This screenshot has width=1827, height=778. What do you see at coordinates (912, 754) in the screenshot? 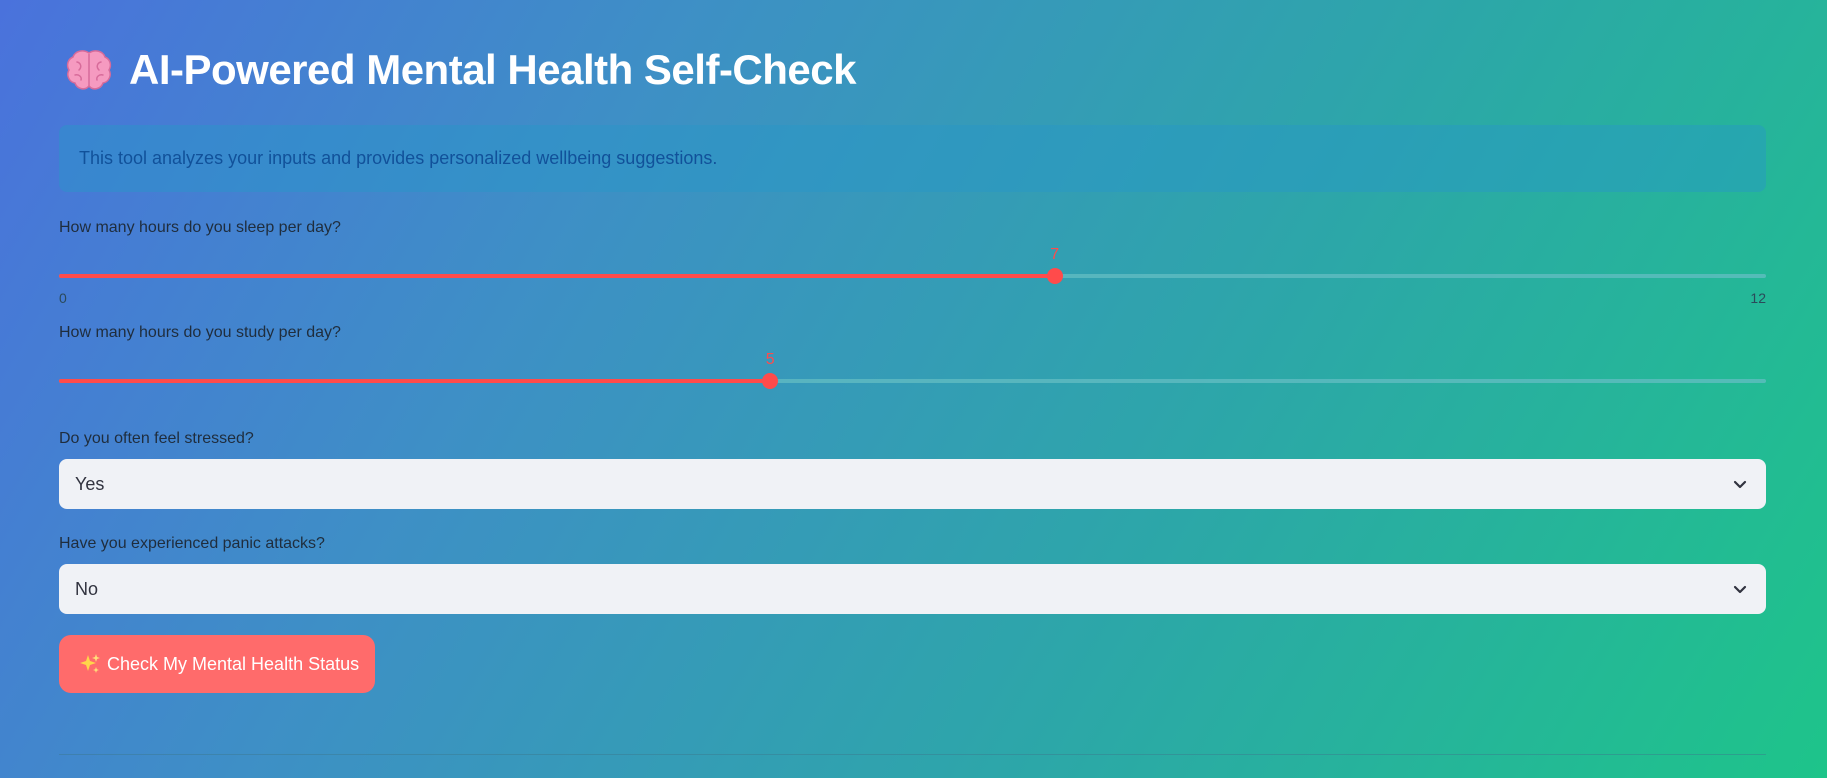
I see `divider` at bounding box center [912, 754].